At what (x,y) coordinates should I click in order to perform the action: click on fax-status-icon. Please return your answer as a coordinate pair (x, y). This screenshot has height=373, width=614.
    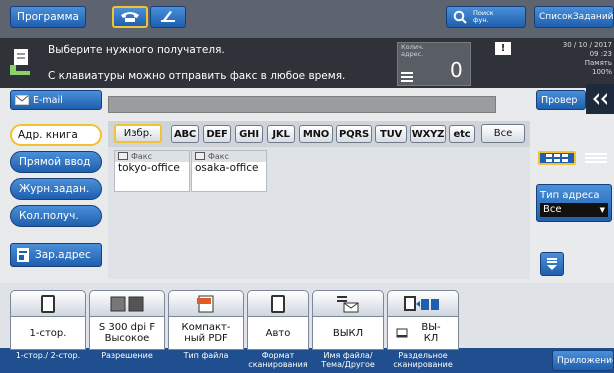
    Looking at the image, I should click on (20, 62).